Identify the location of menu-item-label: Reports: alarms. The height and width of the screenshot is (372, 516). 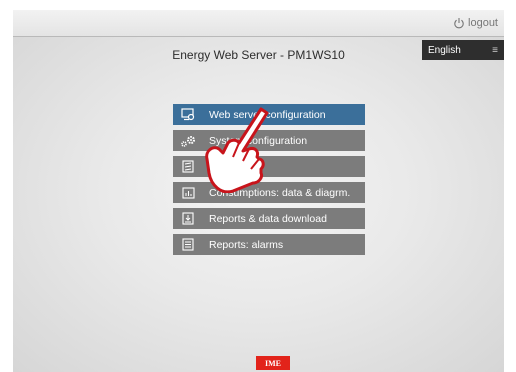
(246, 244).